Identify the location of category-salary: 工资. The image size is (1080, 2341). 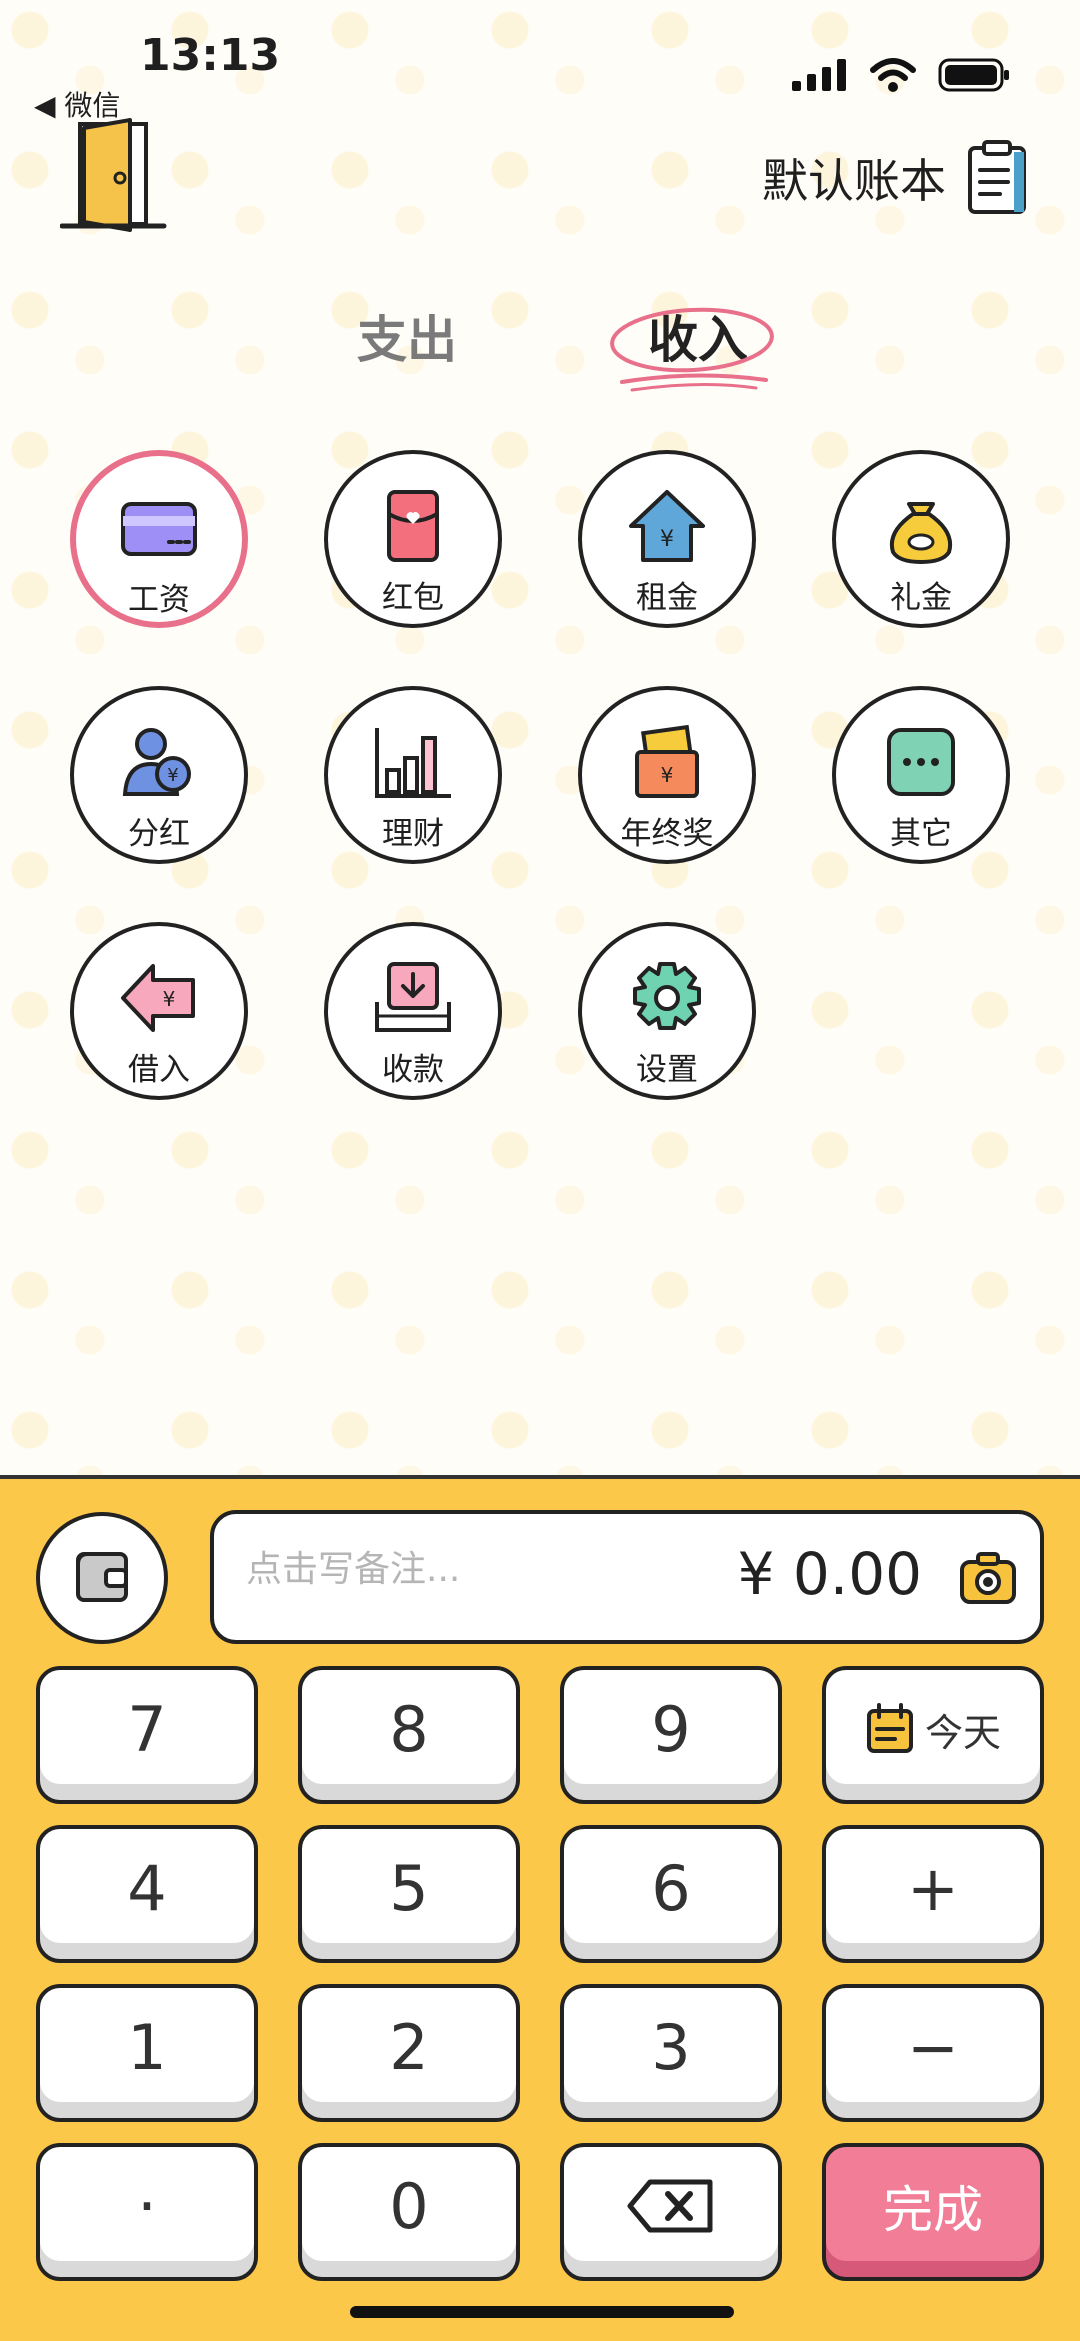
(159, 539).